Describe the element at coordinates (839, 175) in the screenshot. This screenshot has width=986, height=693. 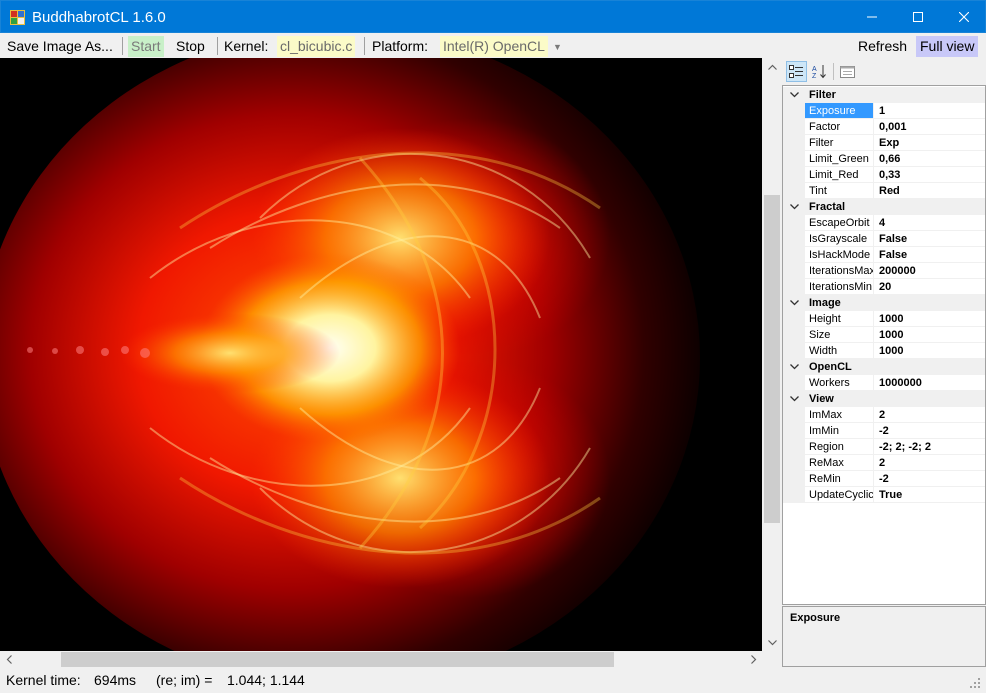
I see `property-name: Limit_Red` at that location.